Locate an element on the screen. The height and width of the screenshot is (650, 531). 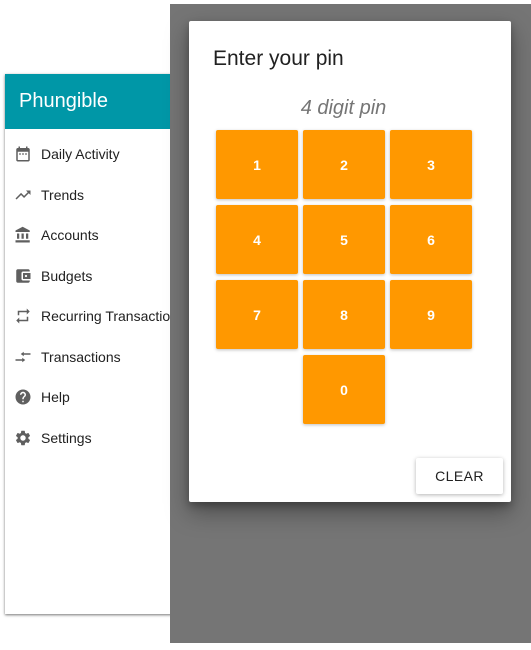
sidebar-item-daily-activity: Daily Activity is located at coordinates (94, 154).